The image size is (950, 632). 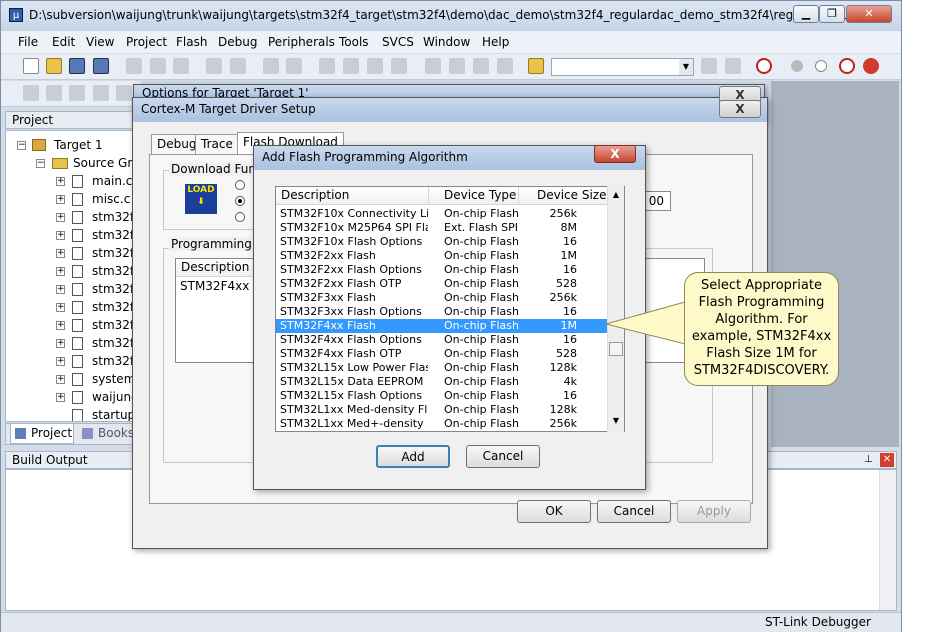 What do you see at coordinates (505, 66) in the screenshot?
I see `uncomment-icon` at bounding box center [505, 66].